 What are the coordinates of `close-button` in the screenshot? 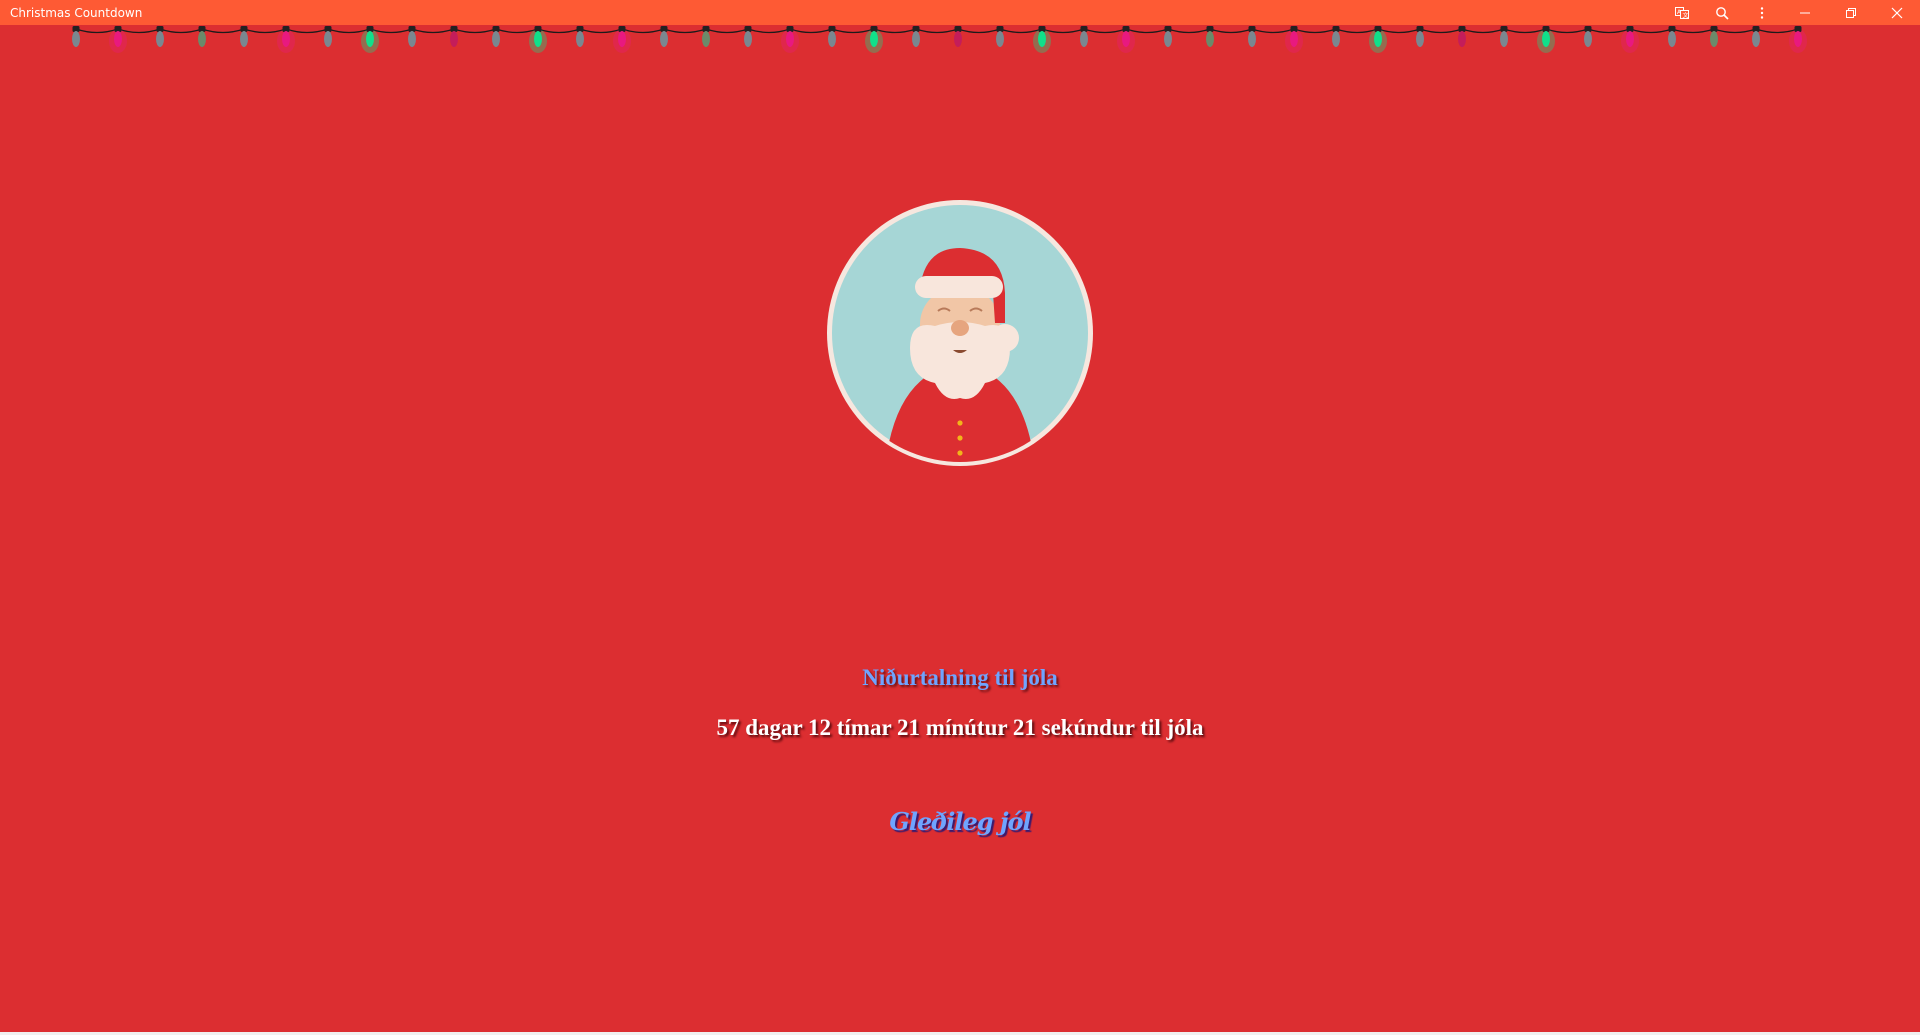 It's located at (1897, 12).